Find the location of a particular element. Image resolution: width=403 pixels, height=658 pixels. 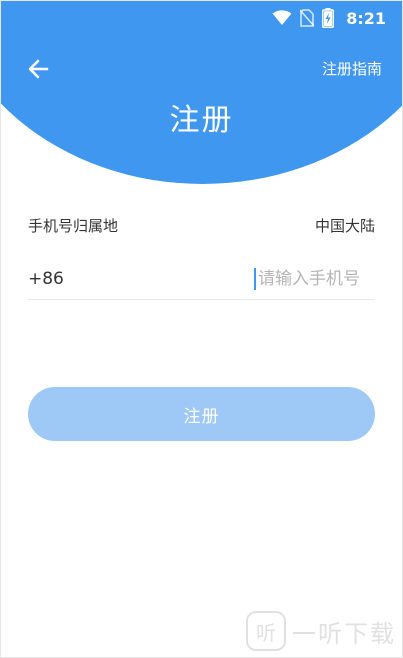

phone-input is located at coordinates (314, 279).